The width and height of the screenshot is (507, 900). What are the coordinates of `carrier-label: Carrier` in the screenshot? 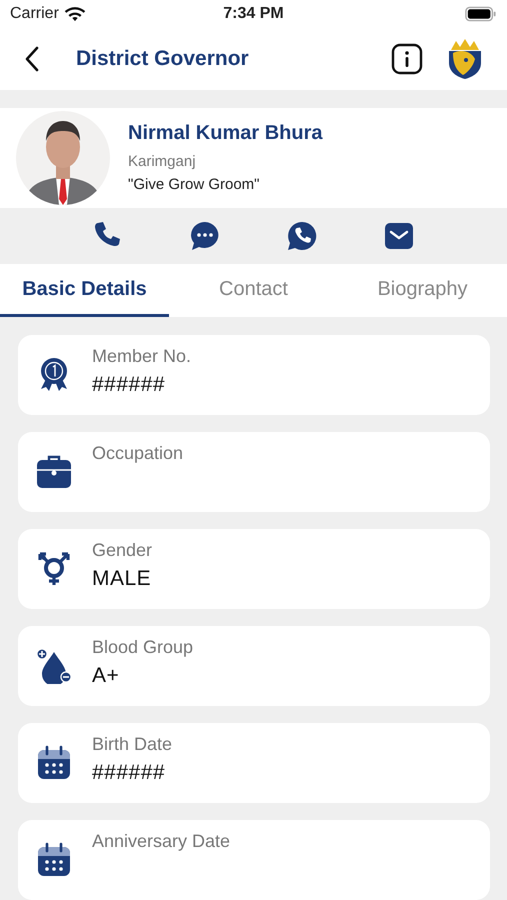 It's located at (34, 14).